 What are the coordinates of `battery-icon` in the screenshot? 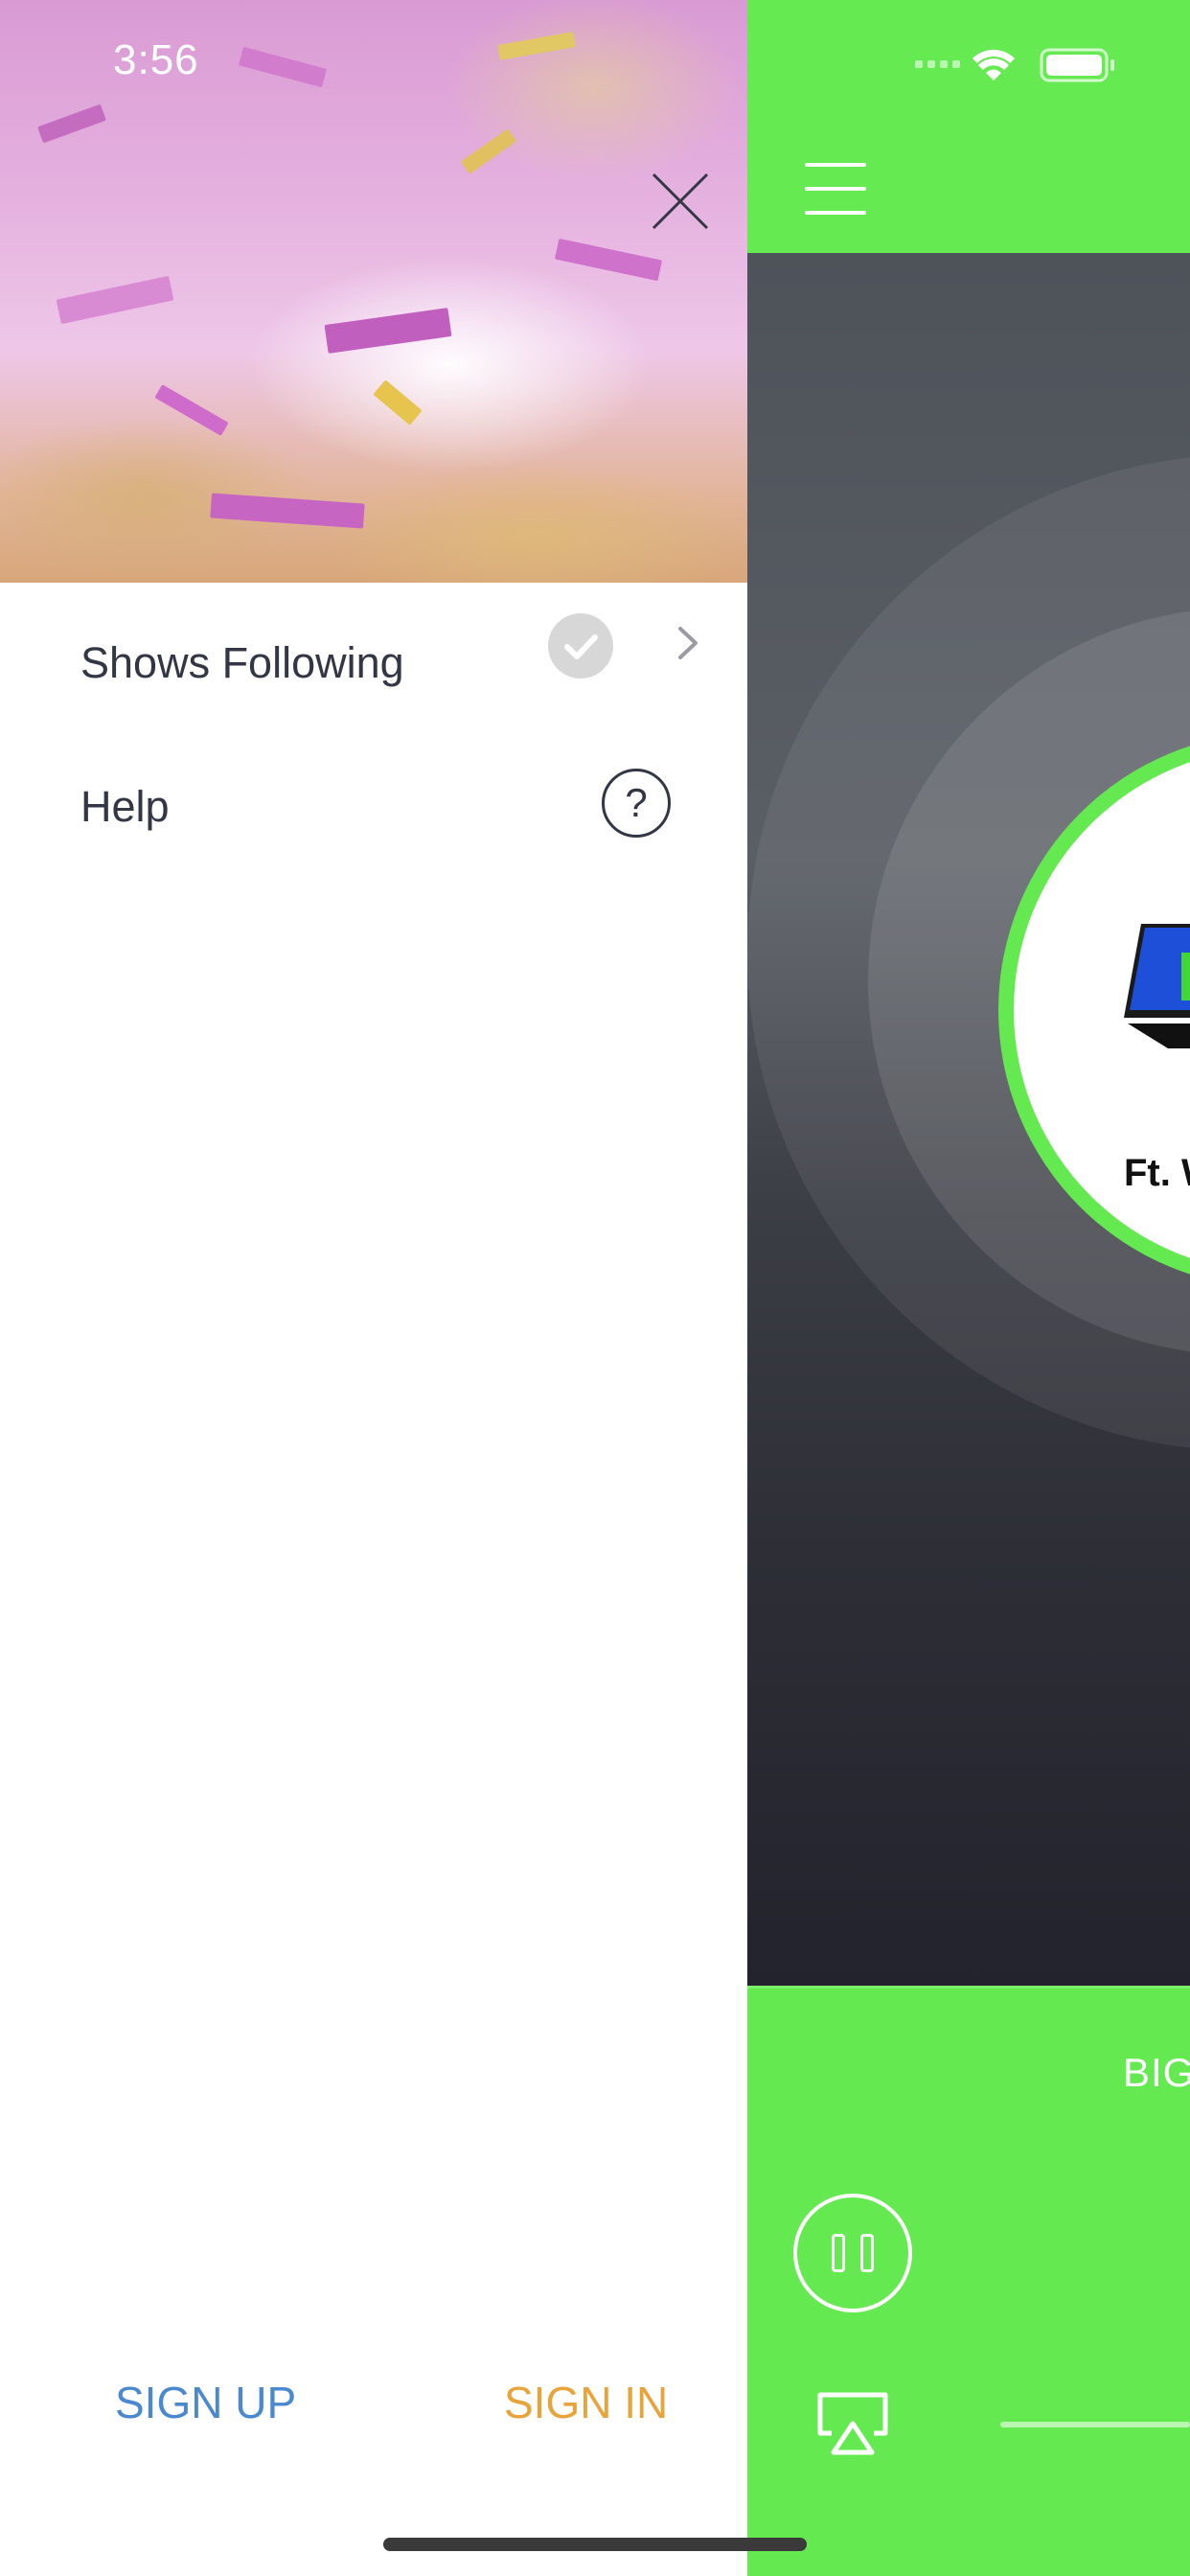 It's located at (1077, 65).